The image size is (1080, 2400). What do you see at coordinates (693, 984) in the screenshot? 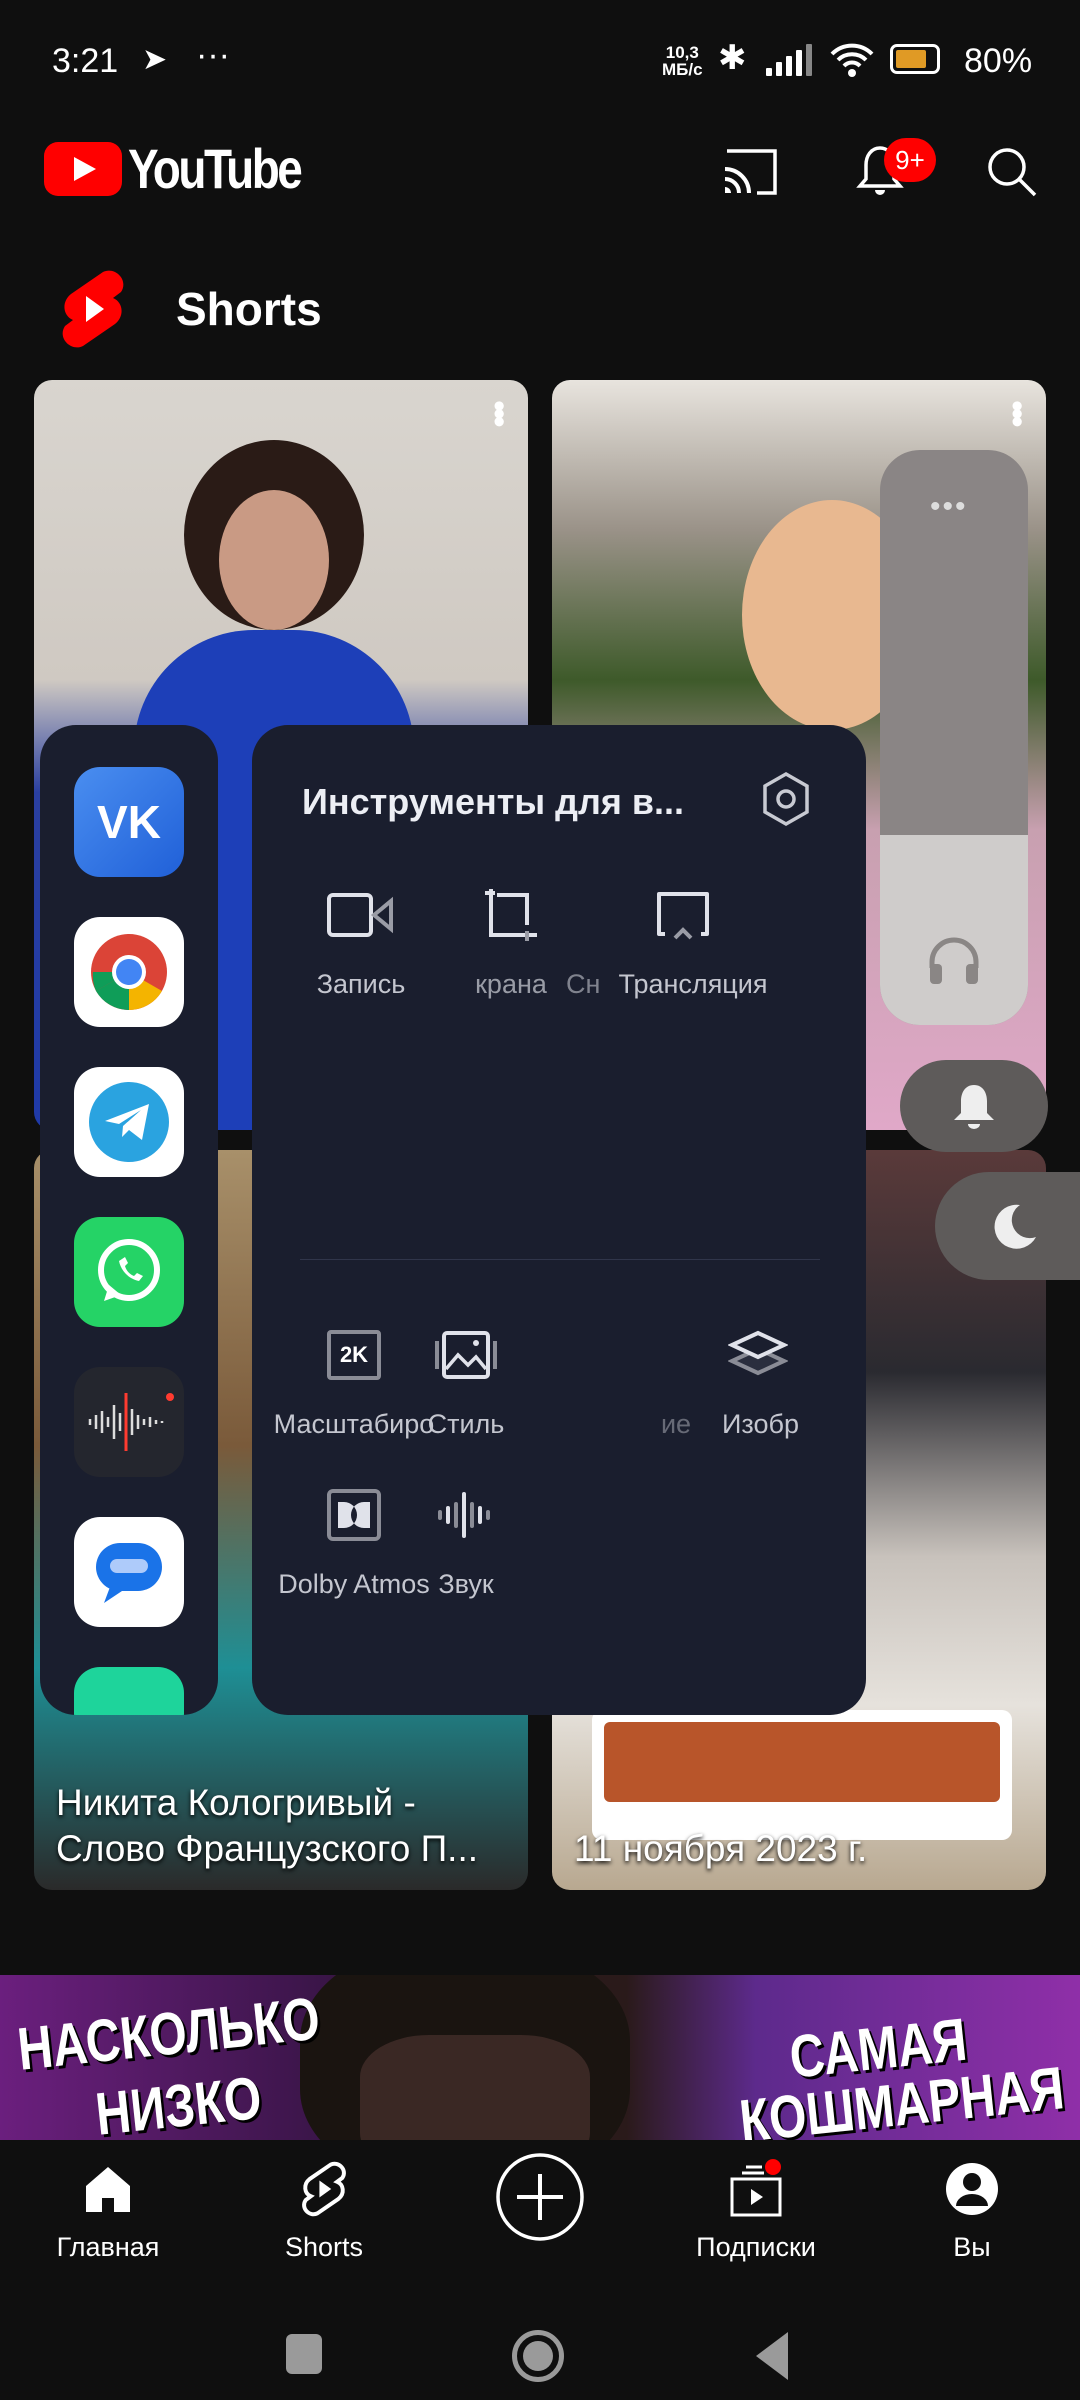
I see `tool-label: Трансляция` at bounding box center [693, 984].